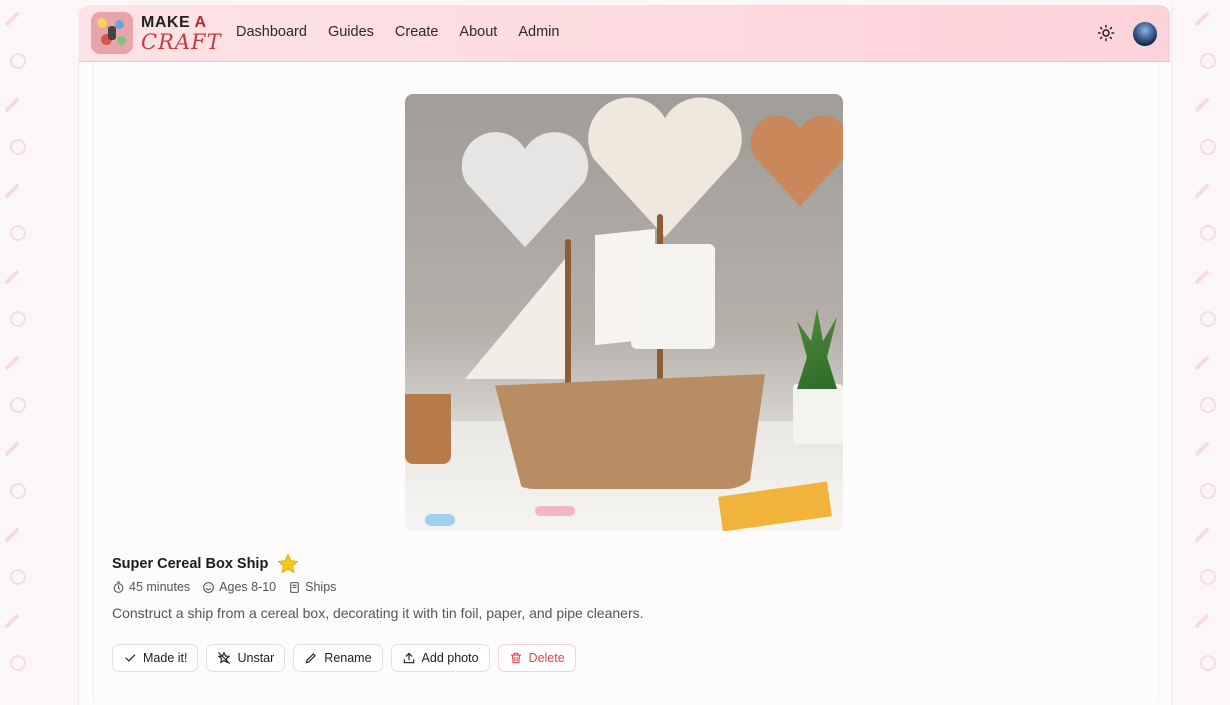 This screenshot has width=1230, height=705. I want to click on nav-dashboard: Dashboard, so click(271, 32).